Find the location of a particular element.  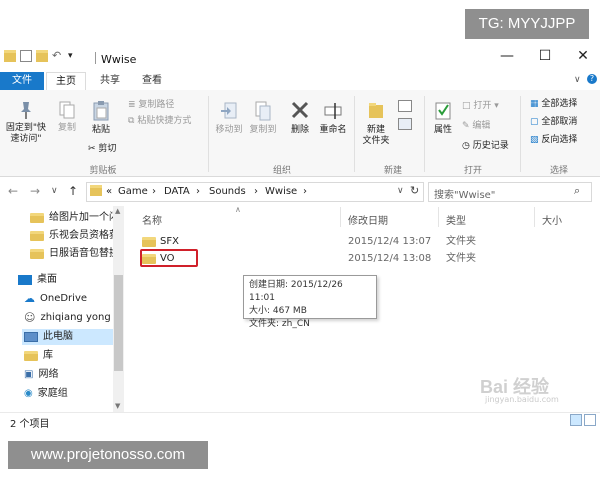

minimize-button: — is located at coordinates (507, 58).